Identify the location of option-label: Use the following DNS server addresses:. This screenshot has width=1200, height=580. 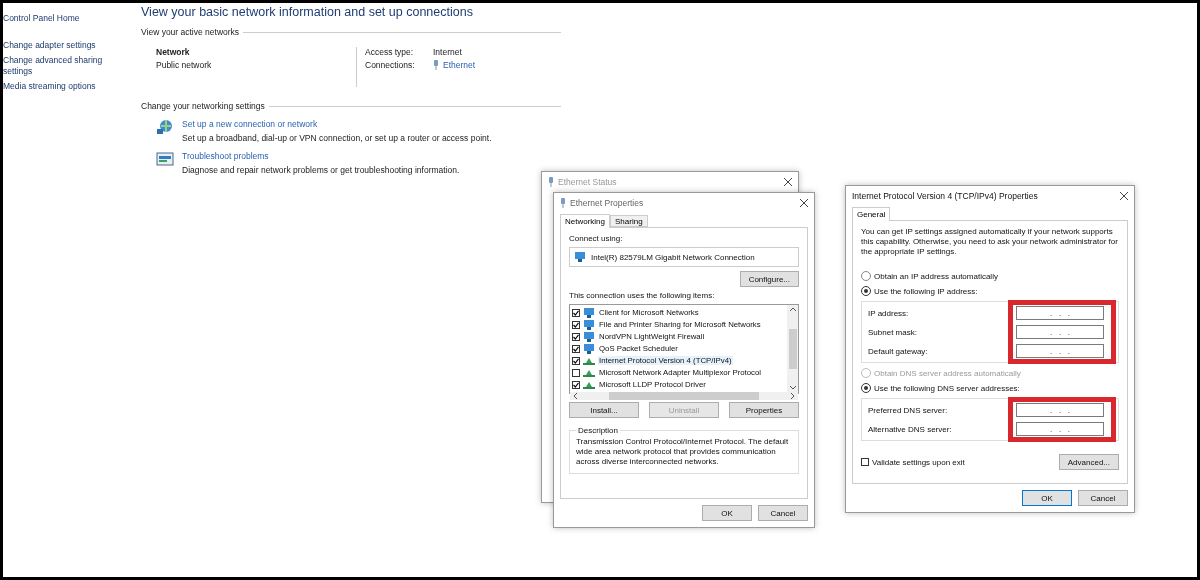
(947, 388).